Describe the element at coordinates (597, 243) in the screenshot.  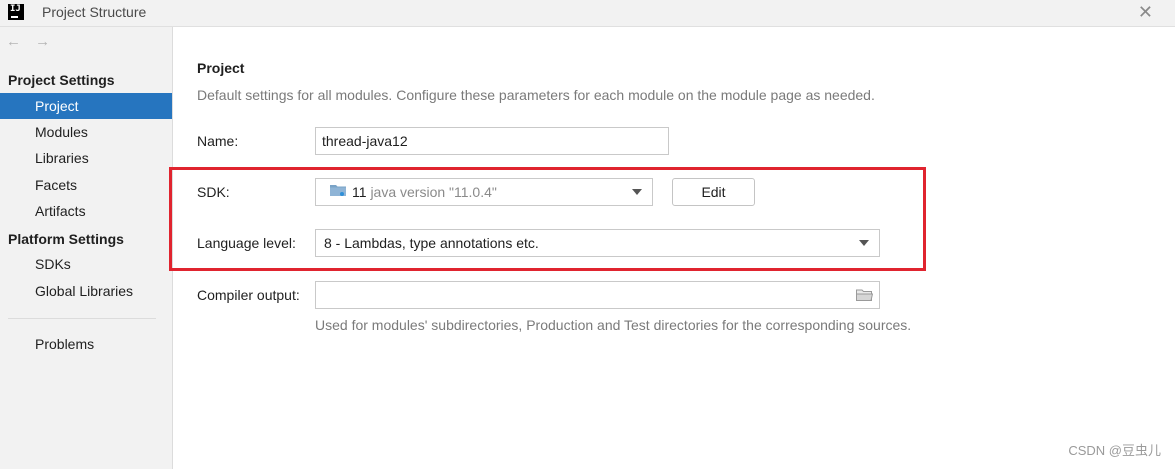
I see `language-level-dropdown: 8 - Lambdas, type annotations etc.` at that location.